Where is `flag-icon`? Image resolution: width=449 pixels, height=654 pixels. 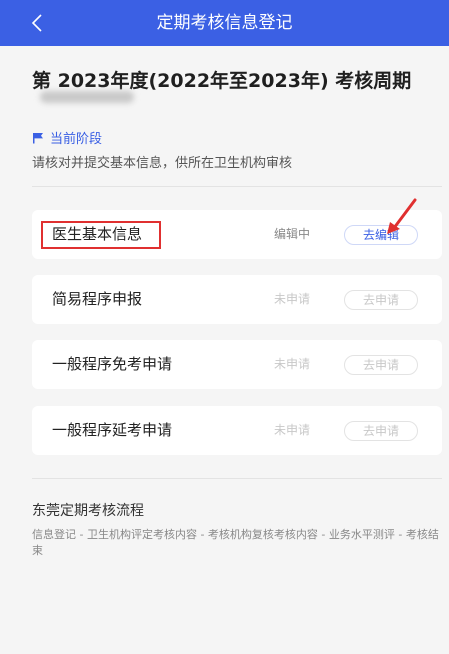
flag-icon is located at coordinates (38, 137).